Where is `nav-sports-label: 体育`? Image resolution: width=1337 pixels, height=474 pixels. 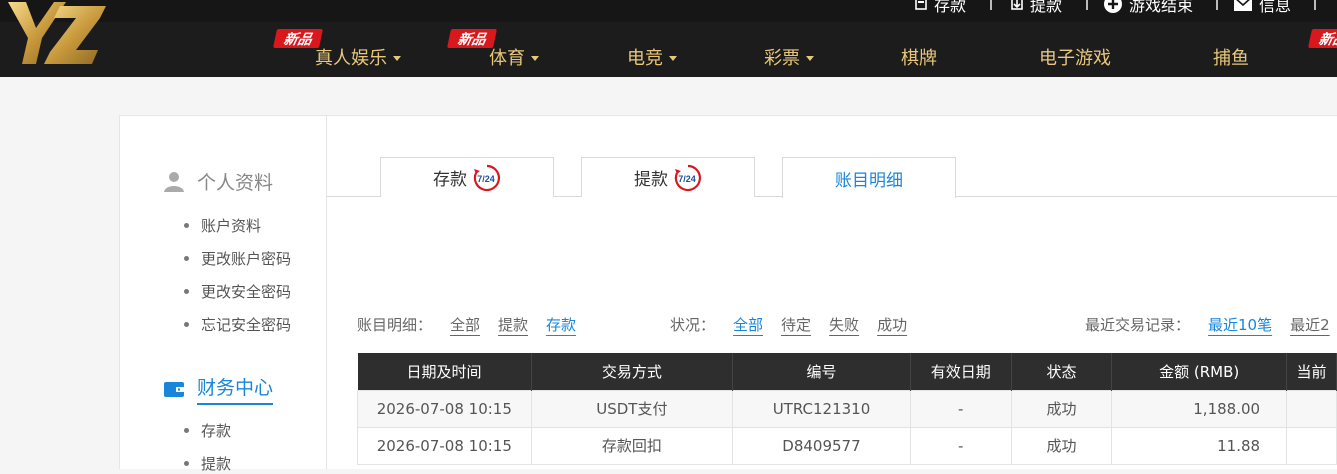
nav-sports-label: 体育 is located at coordinates (507, 58).